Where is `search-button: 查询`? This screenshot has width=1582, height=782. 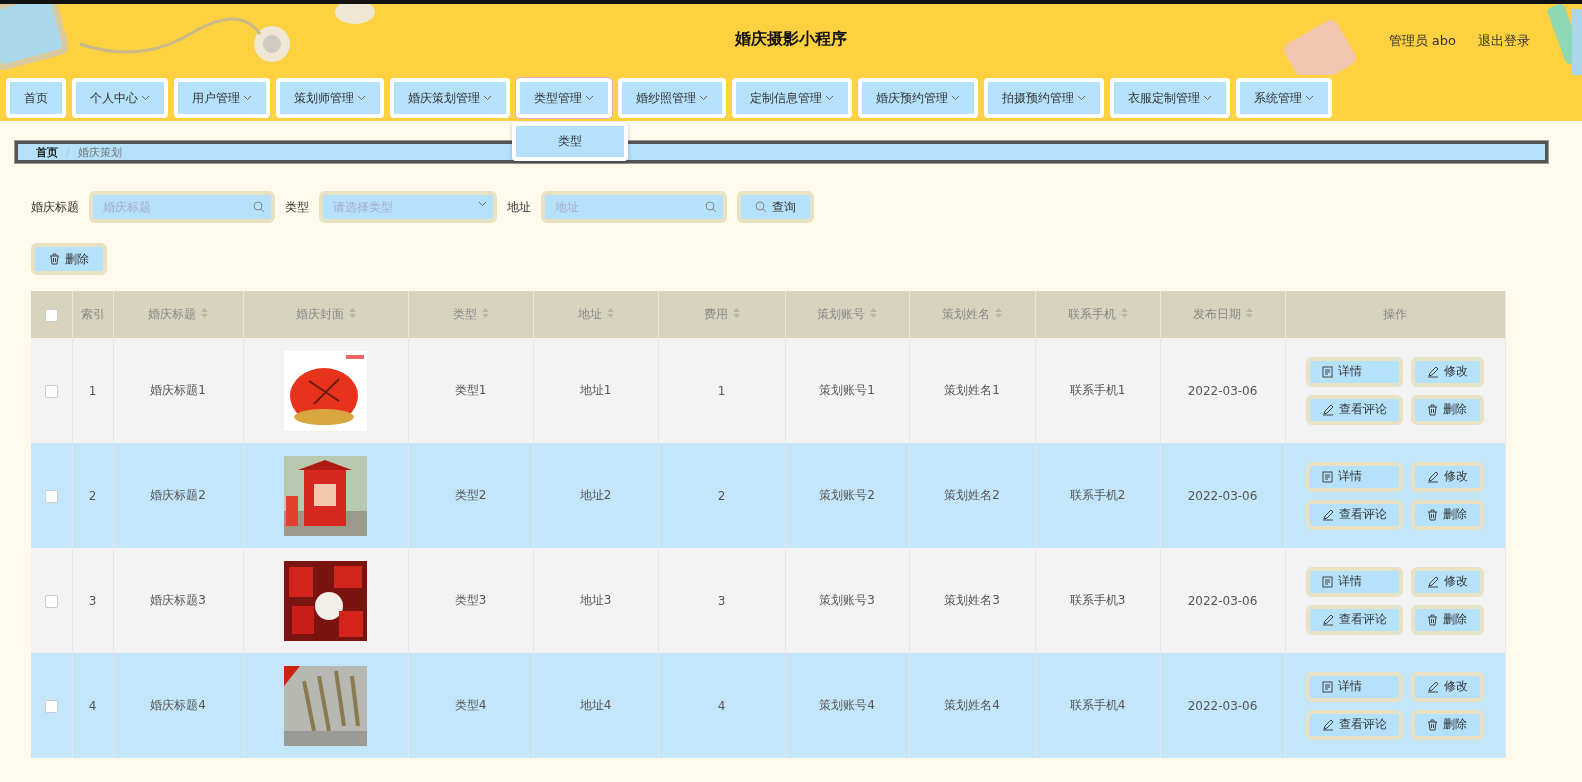 search-button: 查询 is located at coordinates (775, 207).